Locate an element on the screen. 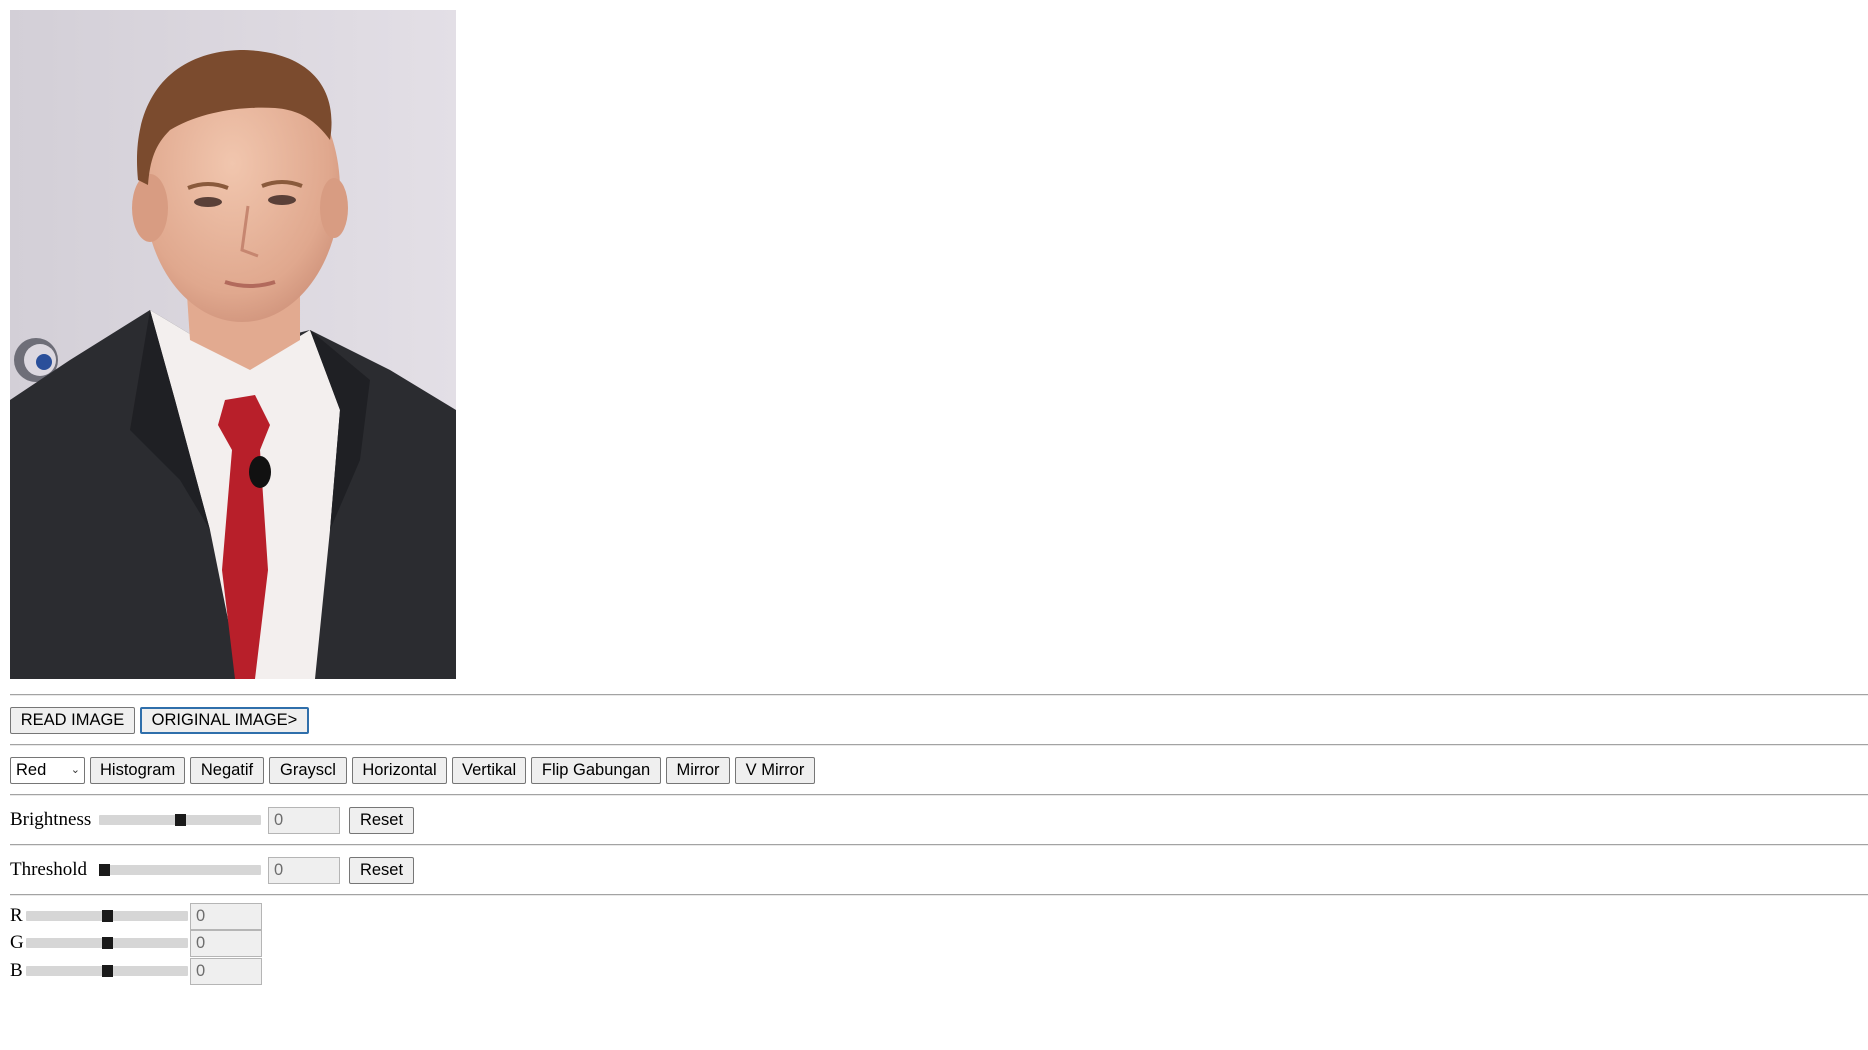  g-value-field: 0 is located at coordinates (226, 943).